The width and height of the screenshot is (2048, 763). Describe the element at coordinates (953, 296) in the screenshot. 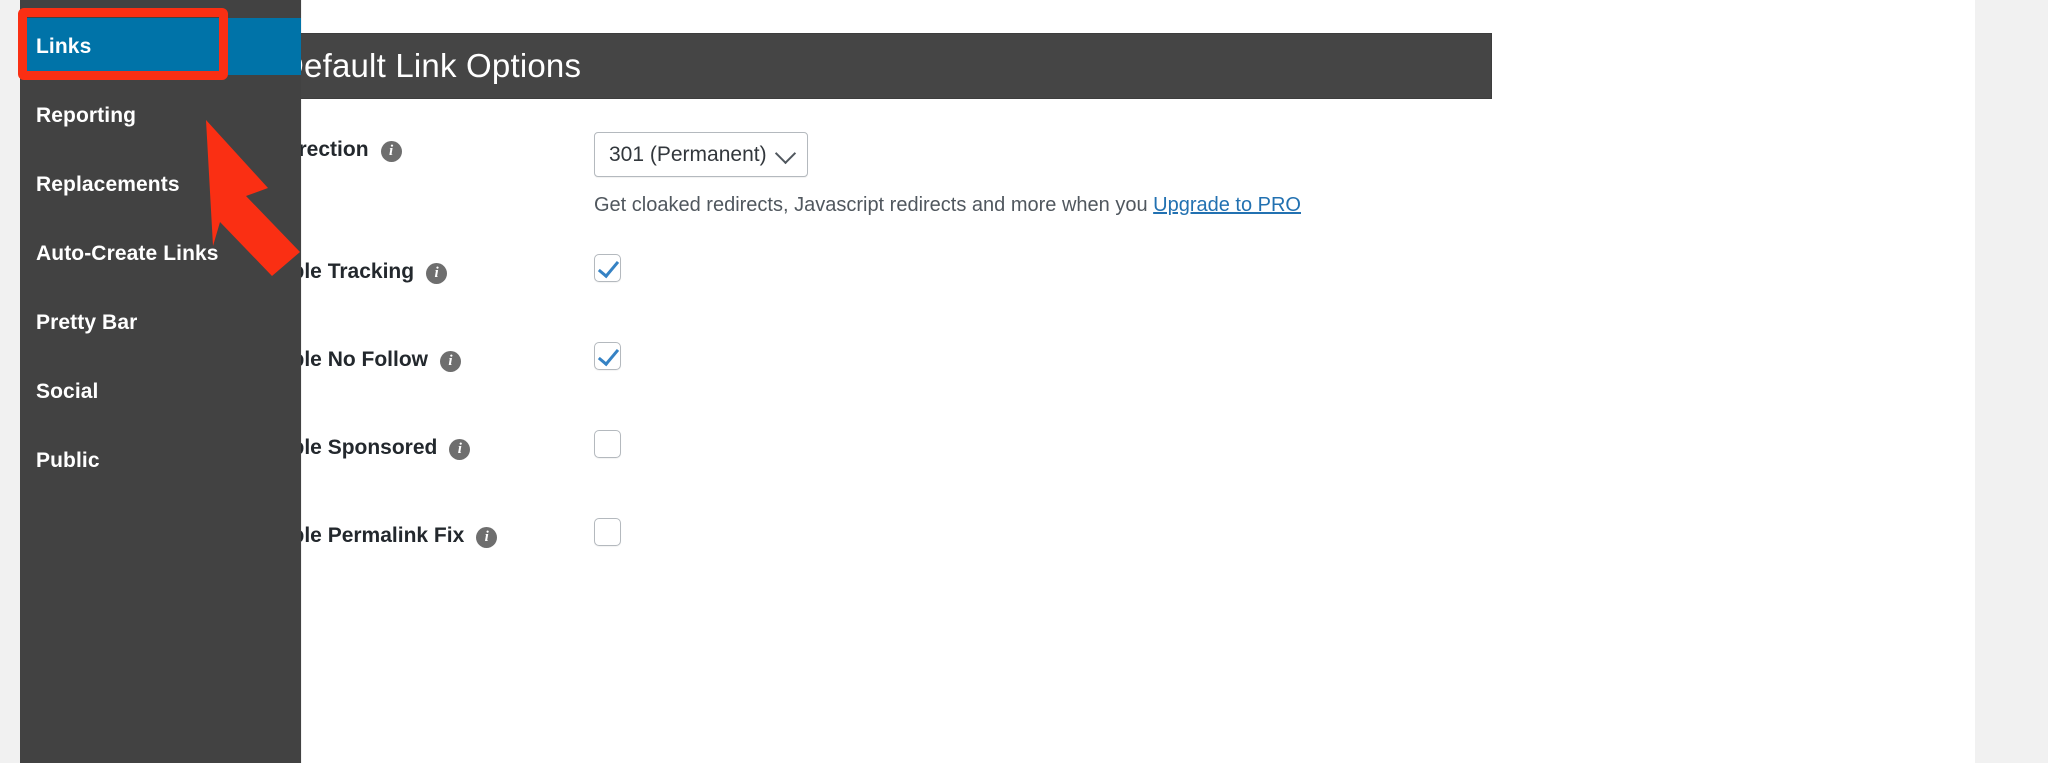

I see `form-row-enable-tracking: Enable Tracking i` at that location.